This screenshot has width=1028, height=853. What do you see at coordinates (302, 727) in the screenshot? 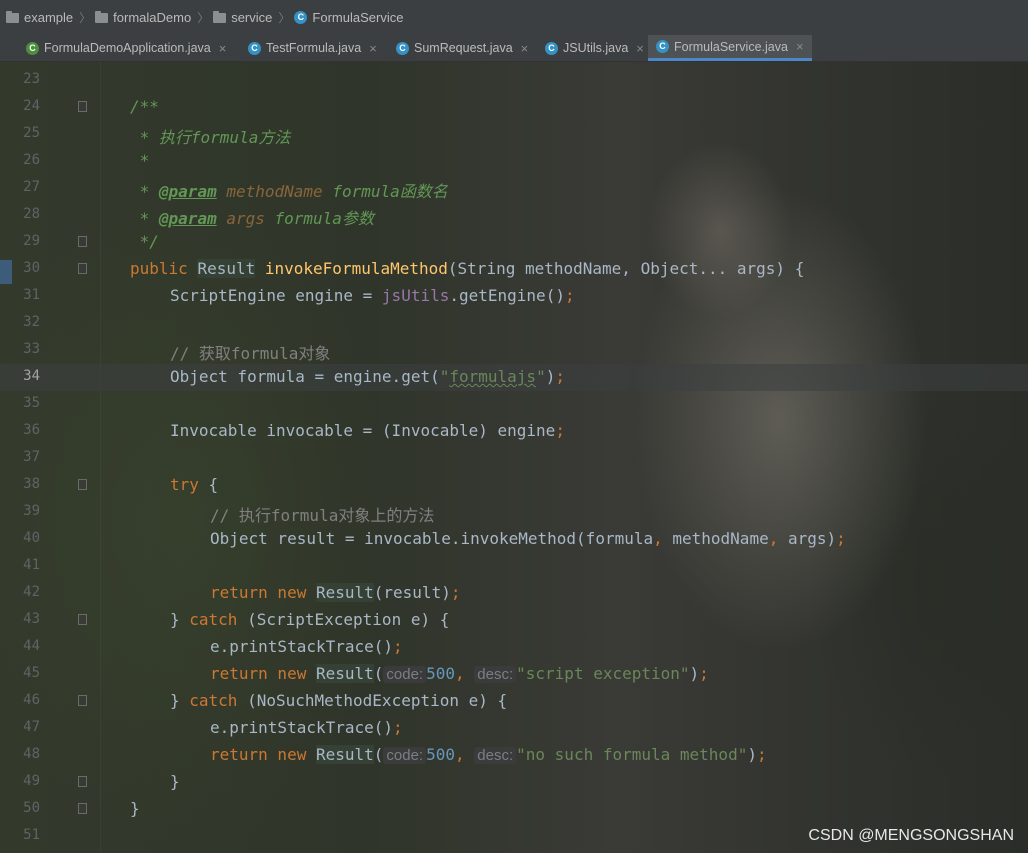
I see `code-token: e.printStackTrace()` at bounding box center [302, 727].